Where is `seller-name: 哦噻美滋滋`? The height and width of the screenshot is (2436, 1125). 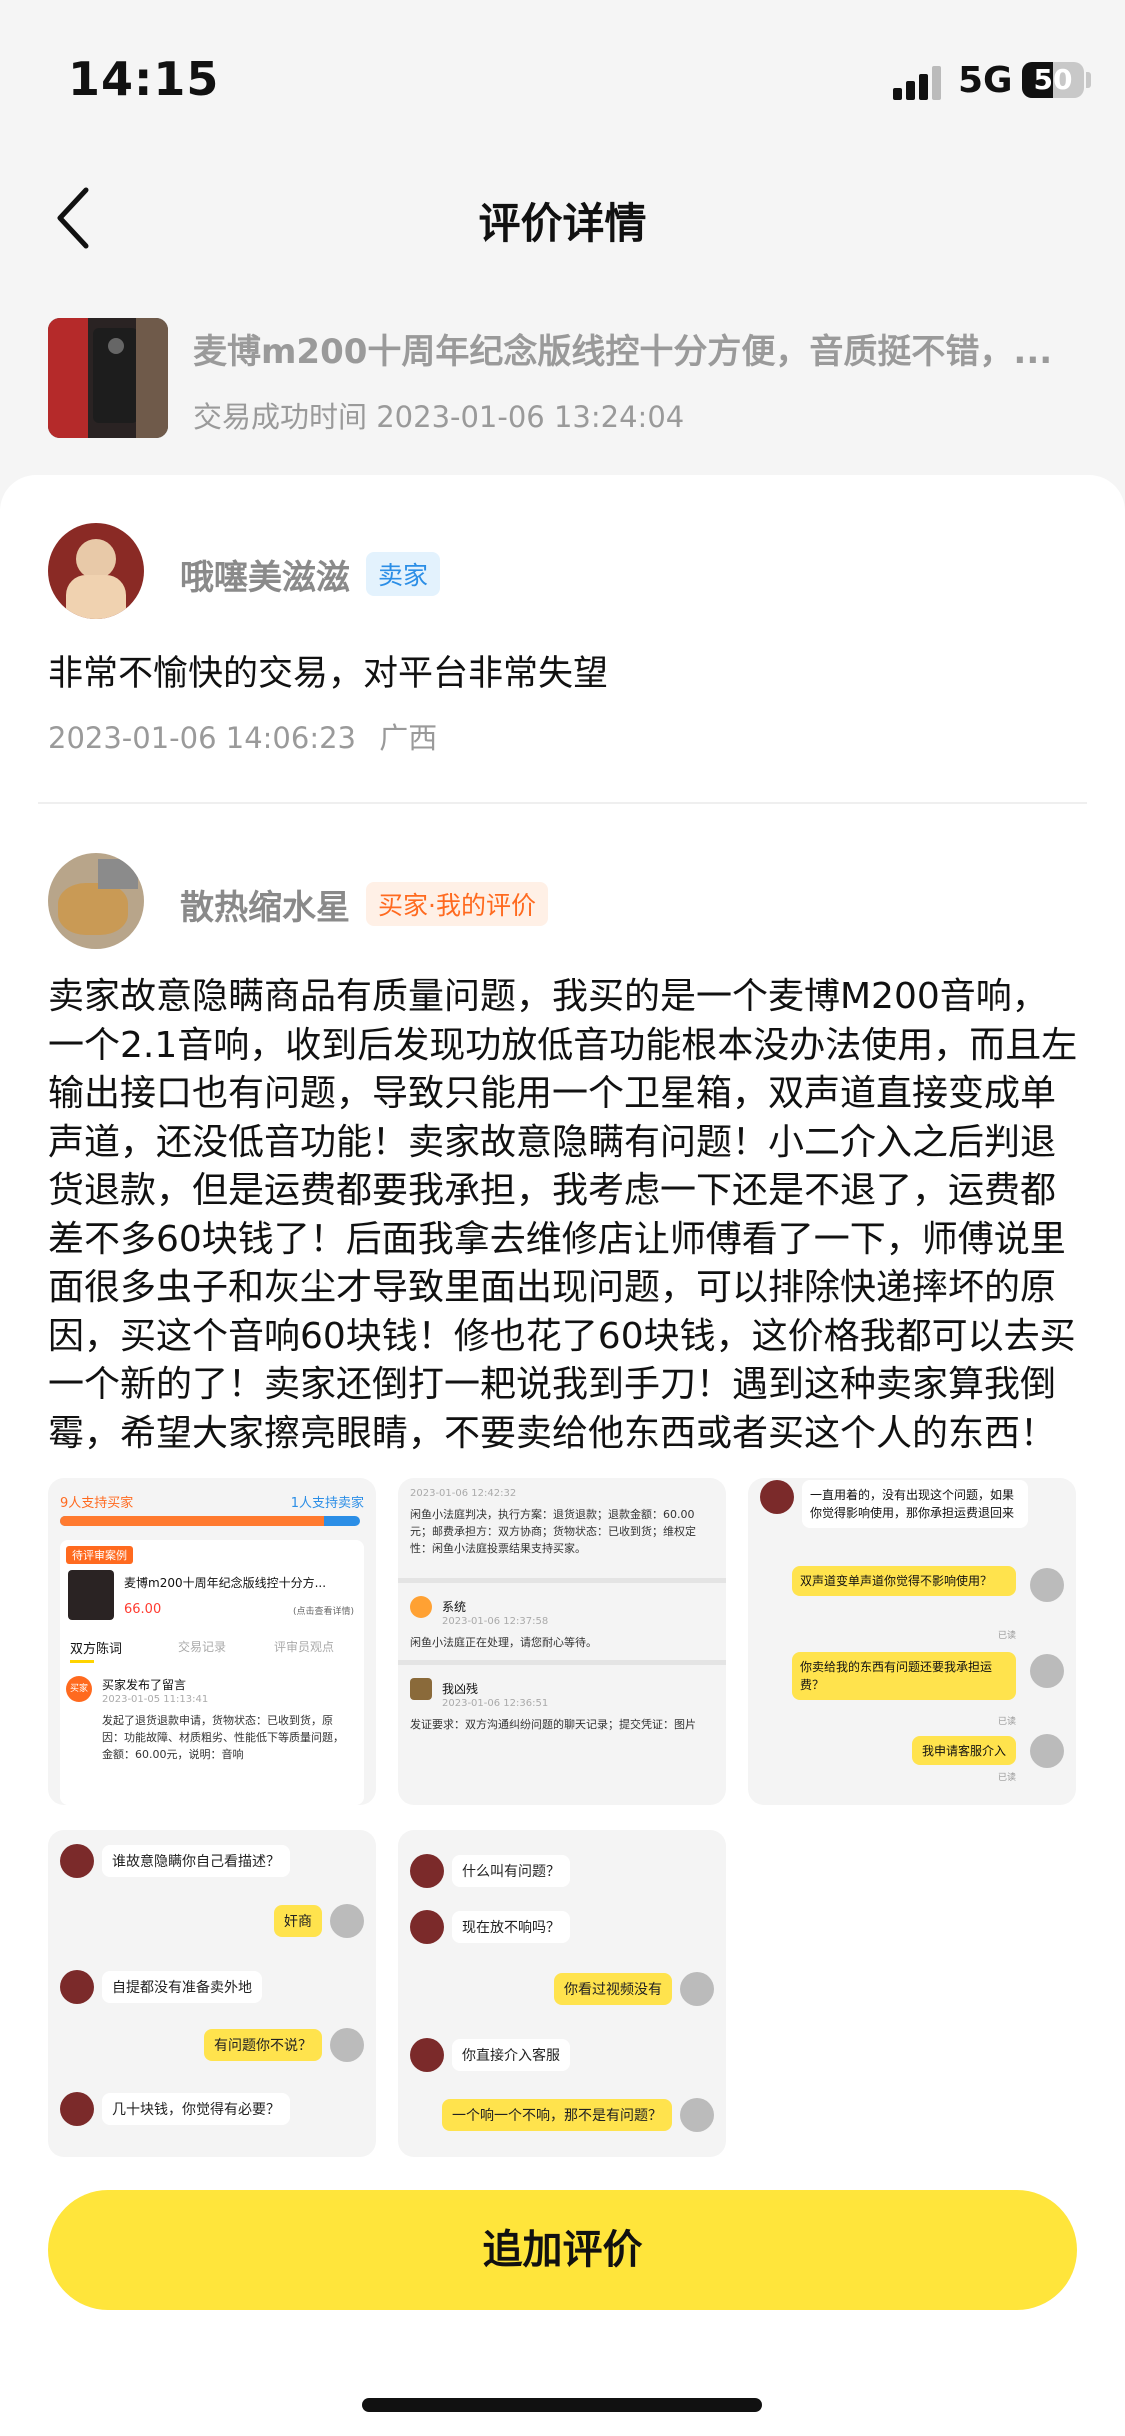 seller-name: 哦噻美滋滋 is located at coordinates (265, 574).